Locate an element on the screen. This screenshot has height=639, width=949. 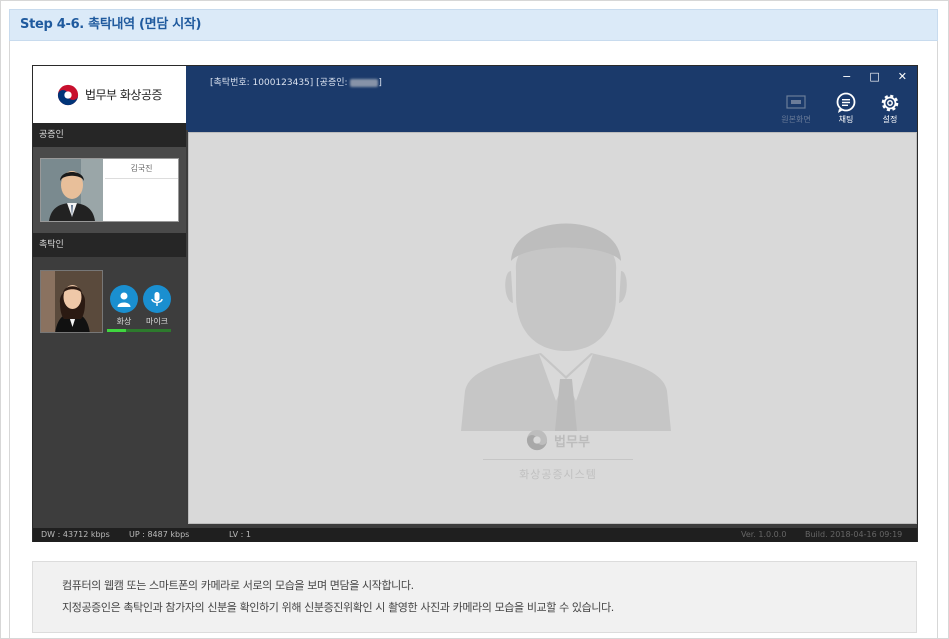
taegeuk-logo-icon is located at coordinates (68, 94).